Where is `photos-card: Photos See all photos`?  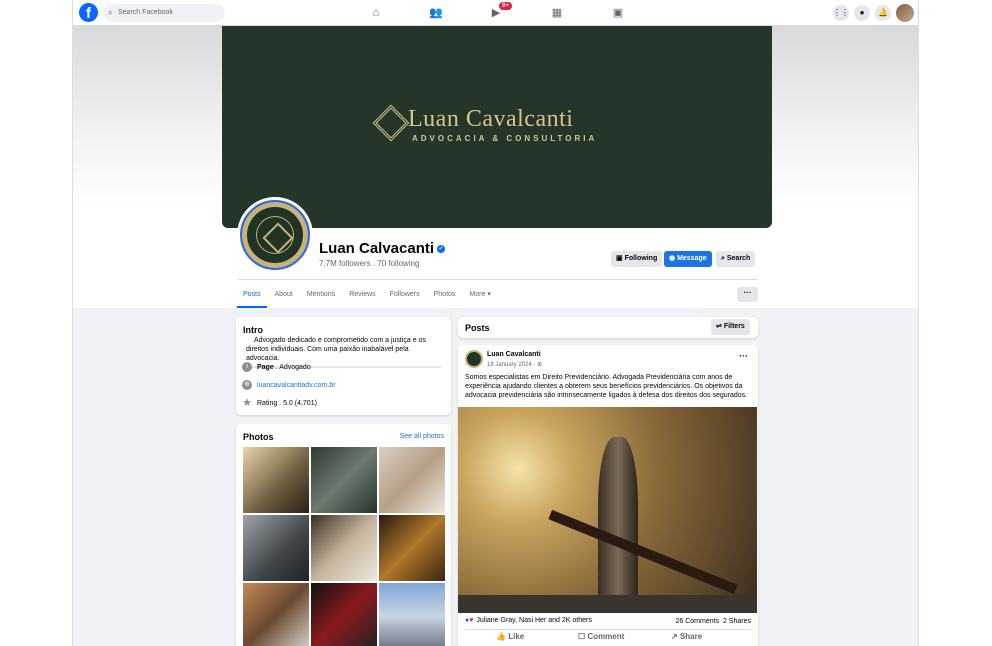 photos-card: Photos See all photos is located at coordinates (343, 535).